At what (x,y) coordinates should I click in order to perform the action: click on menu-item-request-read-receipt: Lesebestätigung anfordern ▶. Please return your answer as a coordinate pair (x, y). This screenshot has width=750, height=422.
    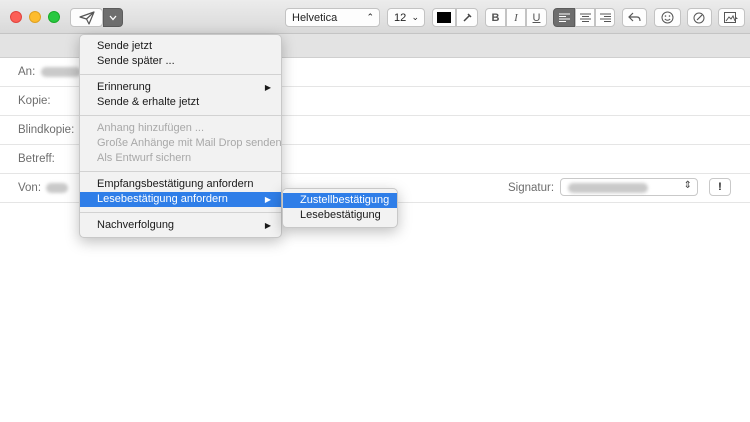
    Looking at the image, I should click on (180, 199).